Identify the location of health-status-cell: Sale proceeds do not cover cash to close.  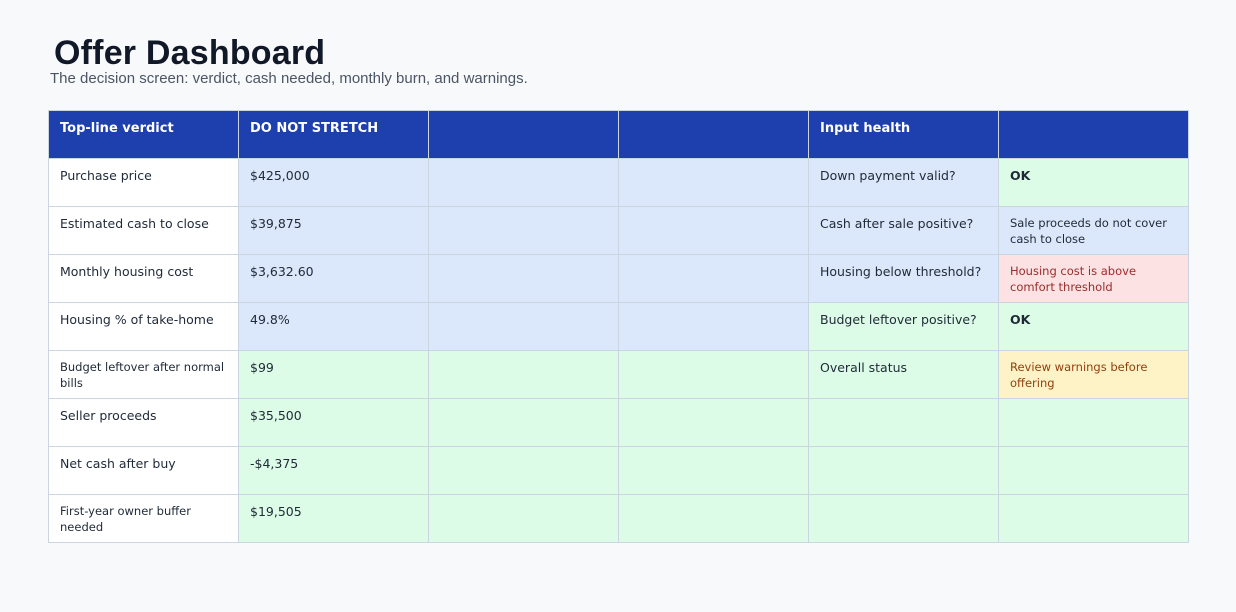
(1093, 230).